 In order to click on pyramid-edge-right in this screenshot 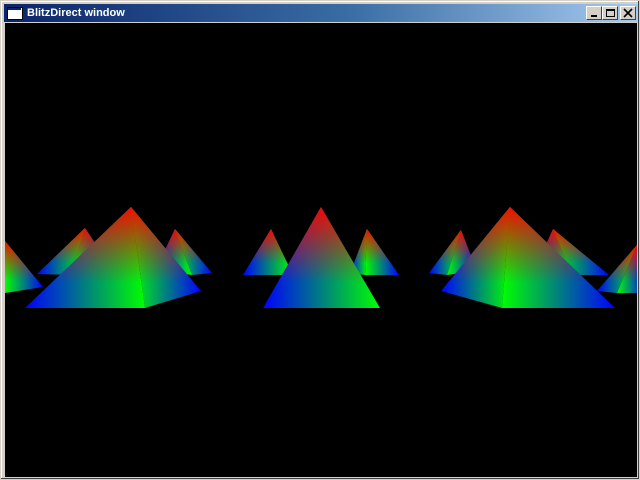, I will do `click(617, 269)`.